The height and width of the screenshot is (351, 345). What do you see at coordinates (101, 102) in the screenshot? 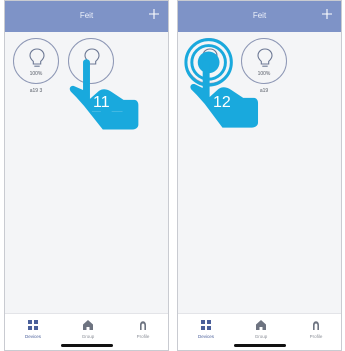
I see `step-number: 11` at bounding box center [101, 102].